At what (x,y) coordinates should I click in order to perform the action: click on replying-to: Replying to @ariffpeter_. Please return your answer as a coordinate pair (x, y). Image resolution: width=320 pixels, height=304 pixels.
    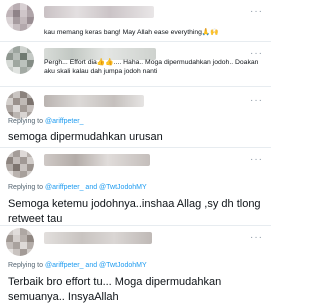
    Looking at the image, I should click on (45, 121).